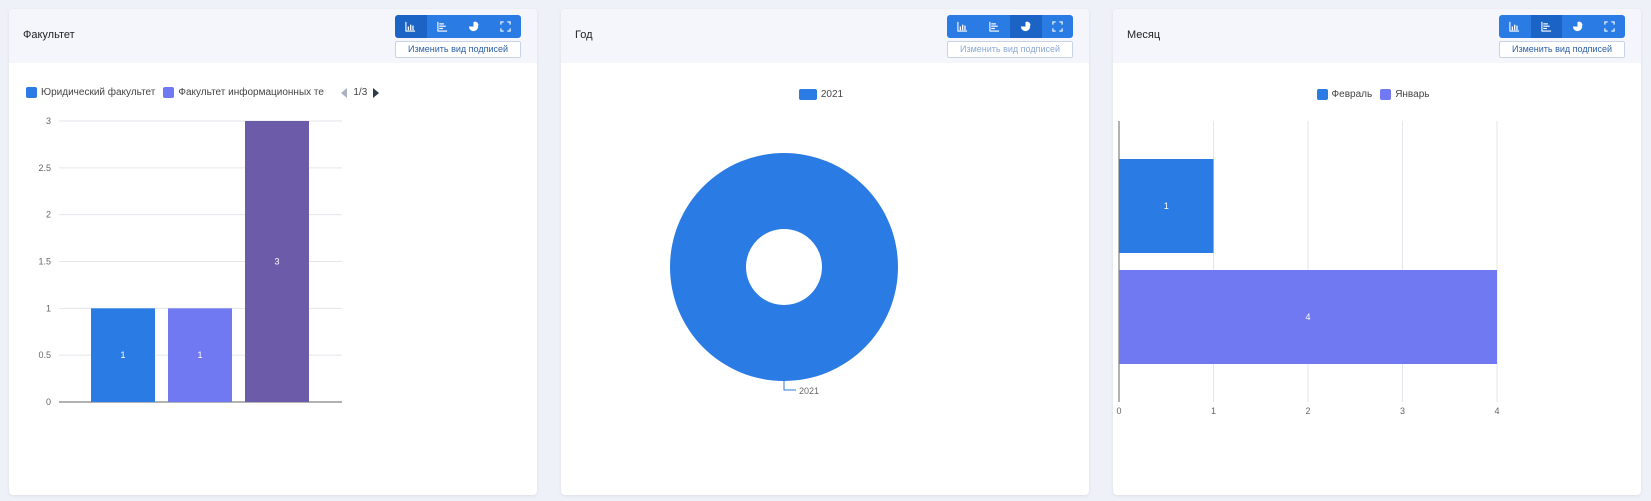 The height and width of the screenshot is (501, 1651). What do you see at coordinates (1402, 411) in the screenshot?
I see `x-tick-label: 3` at bounding box center [1402, 411].